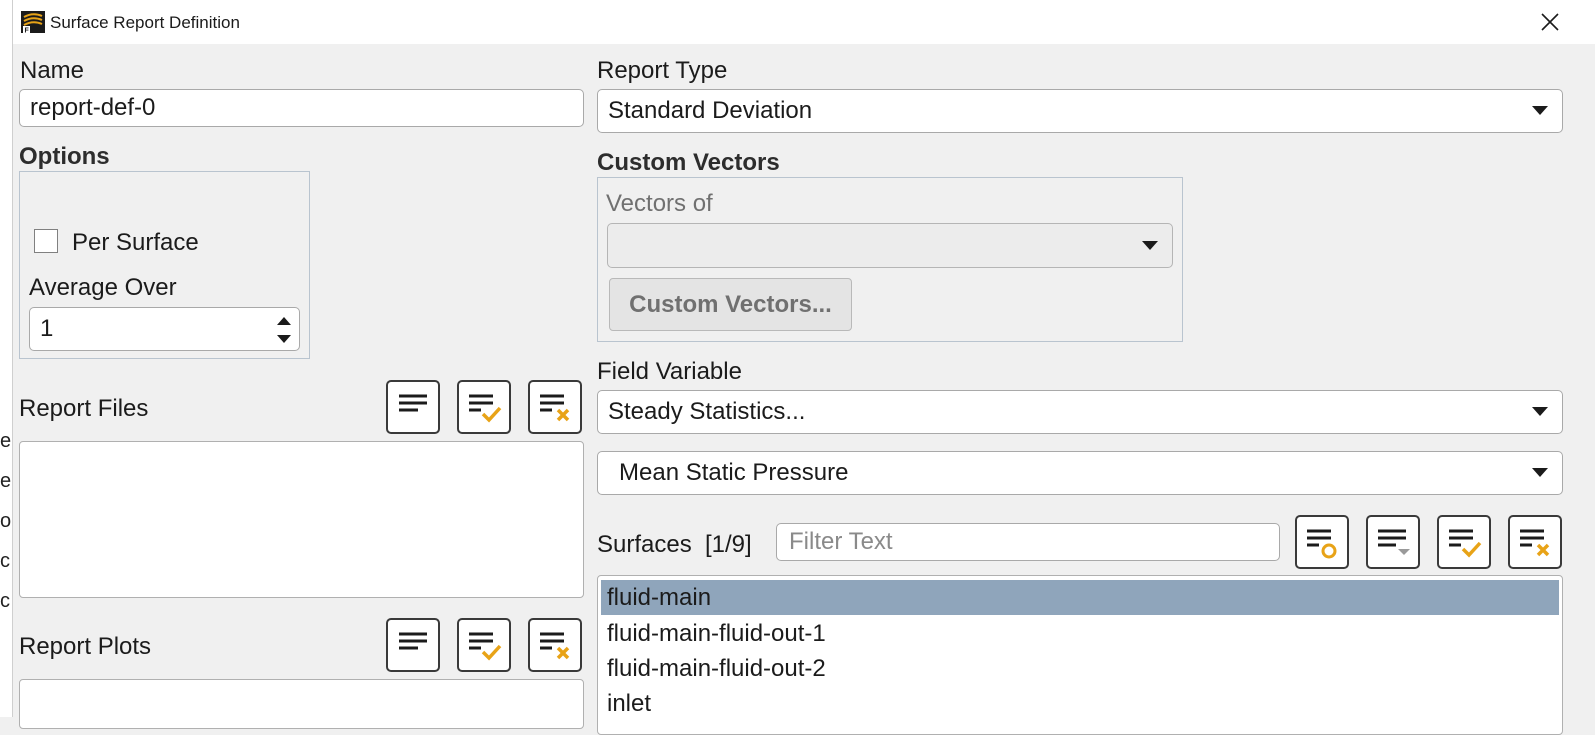  What do you see at coordinates (46, 241) in the screenshot?
I see `per-surface-checkbox` at bounding box center [46, 241].